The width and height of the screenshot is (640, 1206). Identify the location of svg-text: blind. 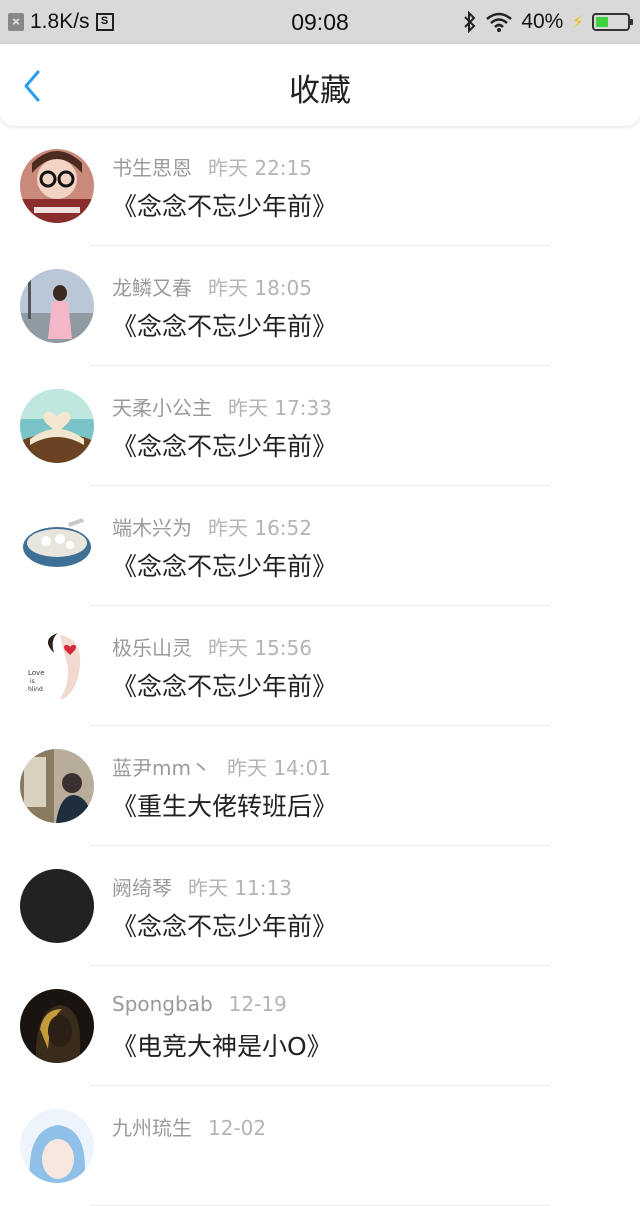
(35, 689).